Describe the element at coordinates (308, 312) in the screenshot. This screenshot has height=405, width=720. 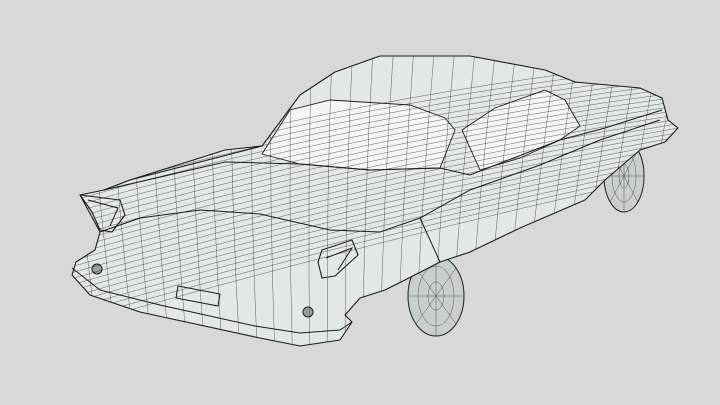
I see `tail-light-right` at that location.